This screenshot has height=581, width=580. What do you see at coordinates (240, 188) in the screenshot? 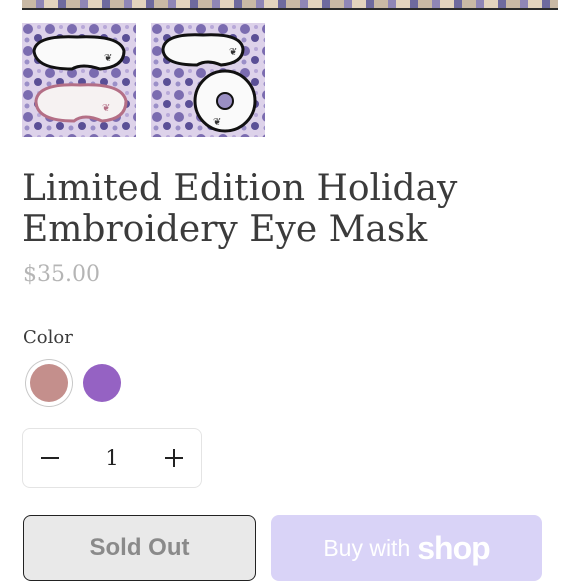
I see `product-title-line-1: Limited Edition Holiday` at bounding box center [240, 188].